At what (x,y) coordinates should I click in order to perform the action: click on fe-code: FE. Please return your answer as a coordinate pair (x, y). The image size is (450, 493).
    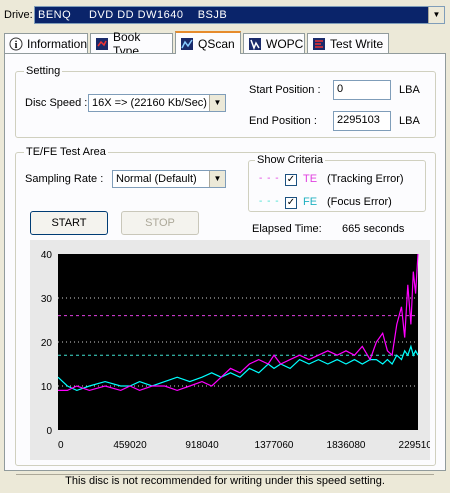
    Looking at the image, I should click on (310, 202).